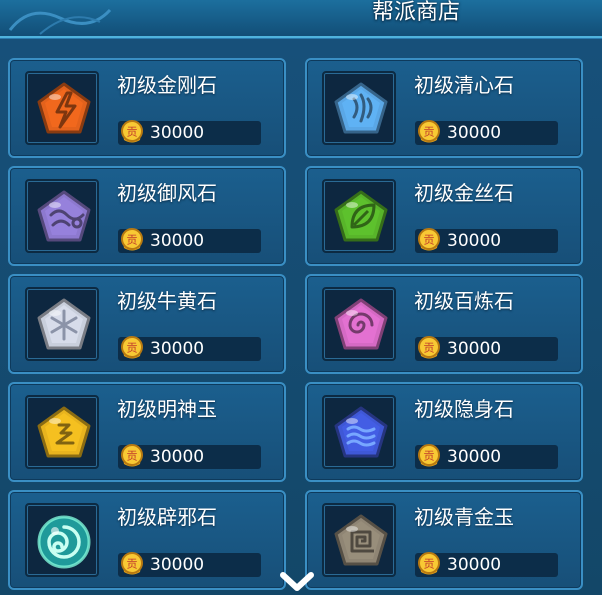  What do you see at coordinates (297, 582) in the screenshot?
I see `scroll-down-arrow-icon` at bounding box center [297, 582].